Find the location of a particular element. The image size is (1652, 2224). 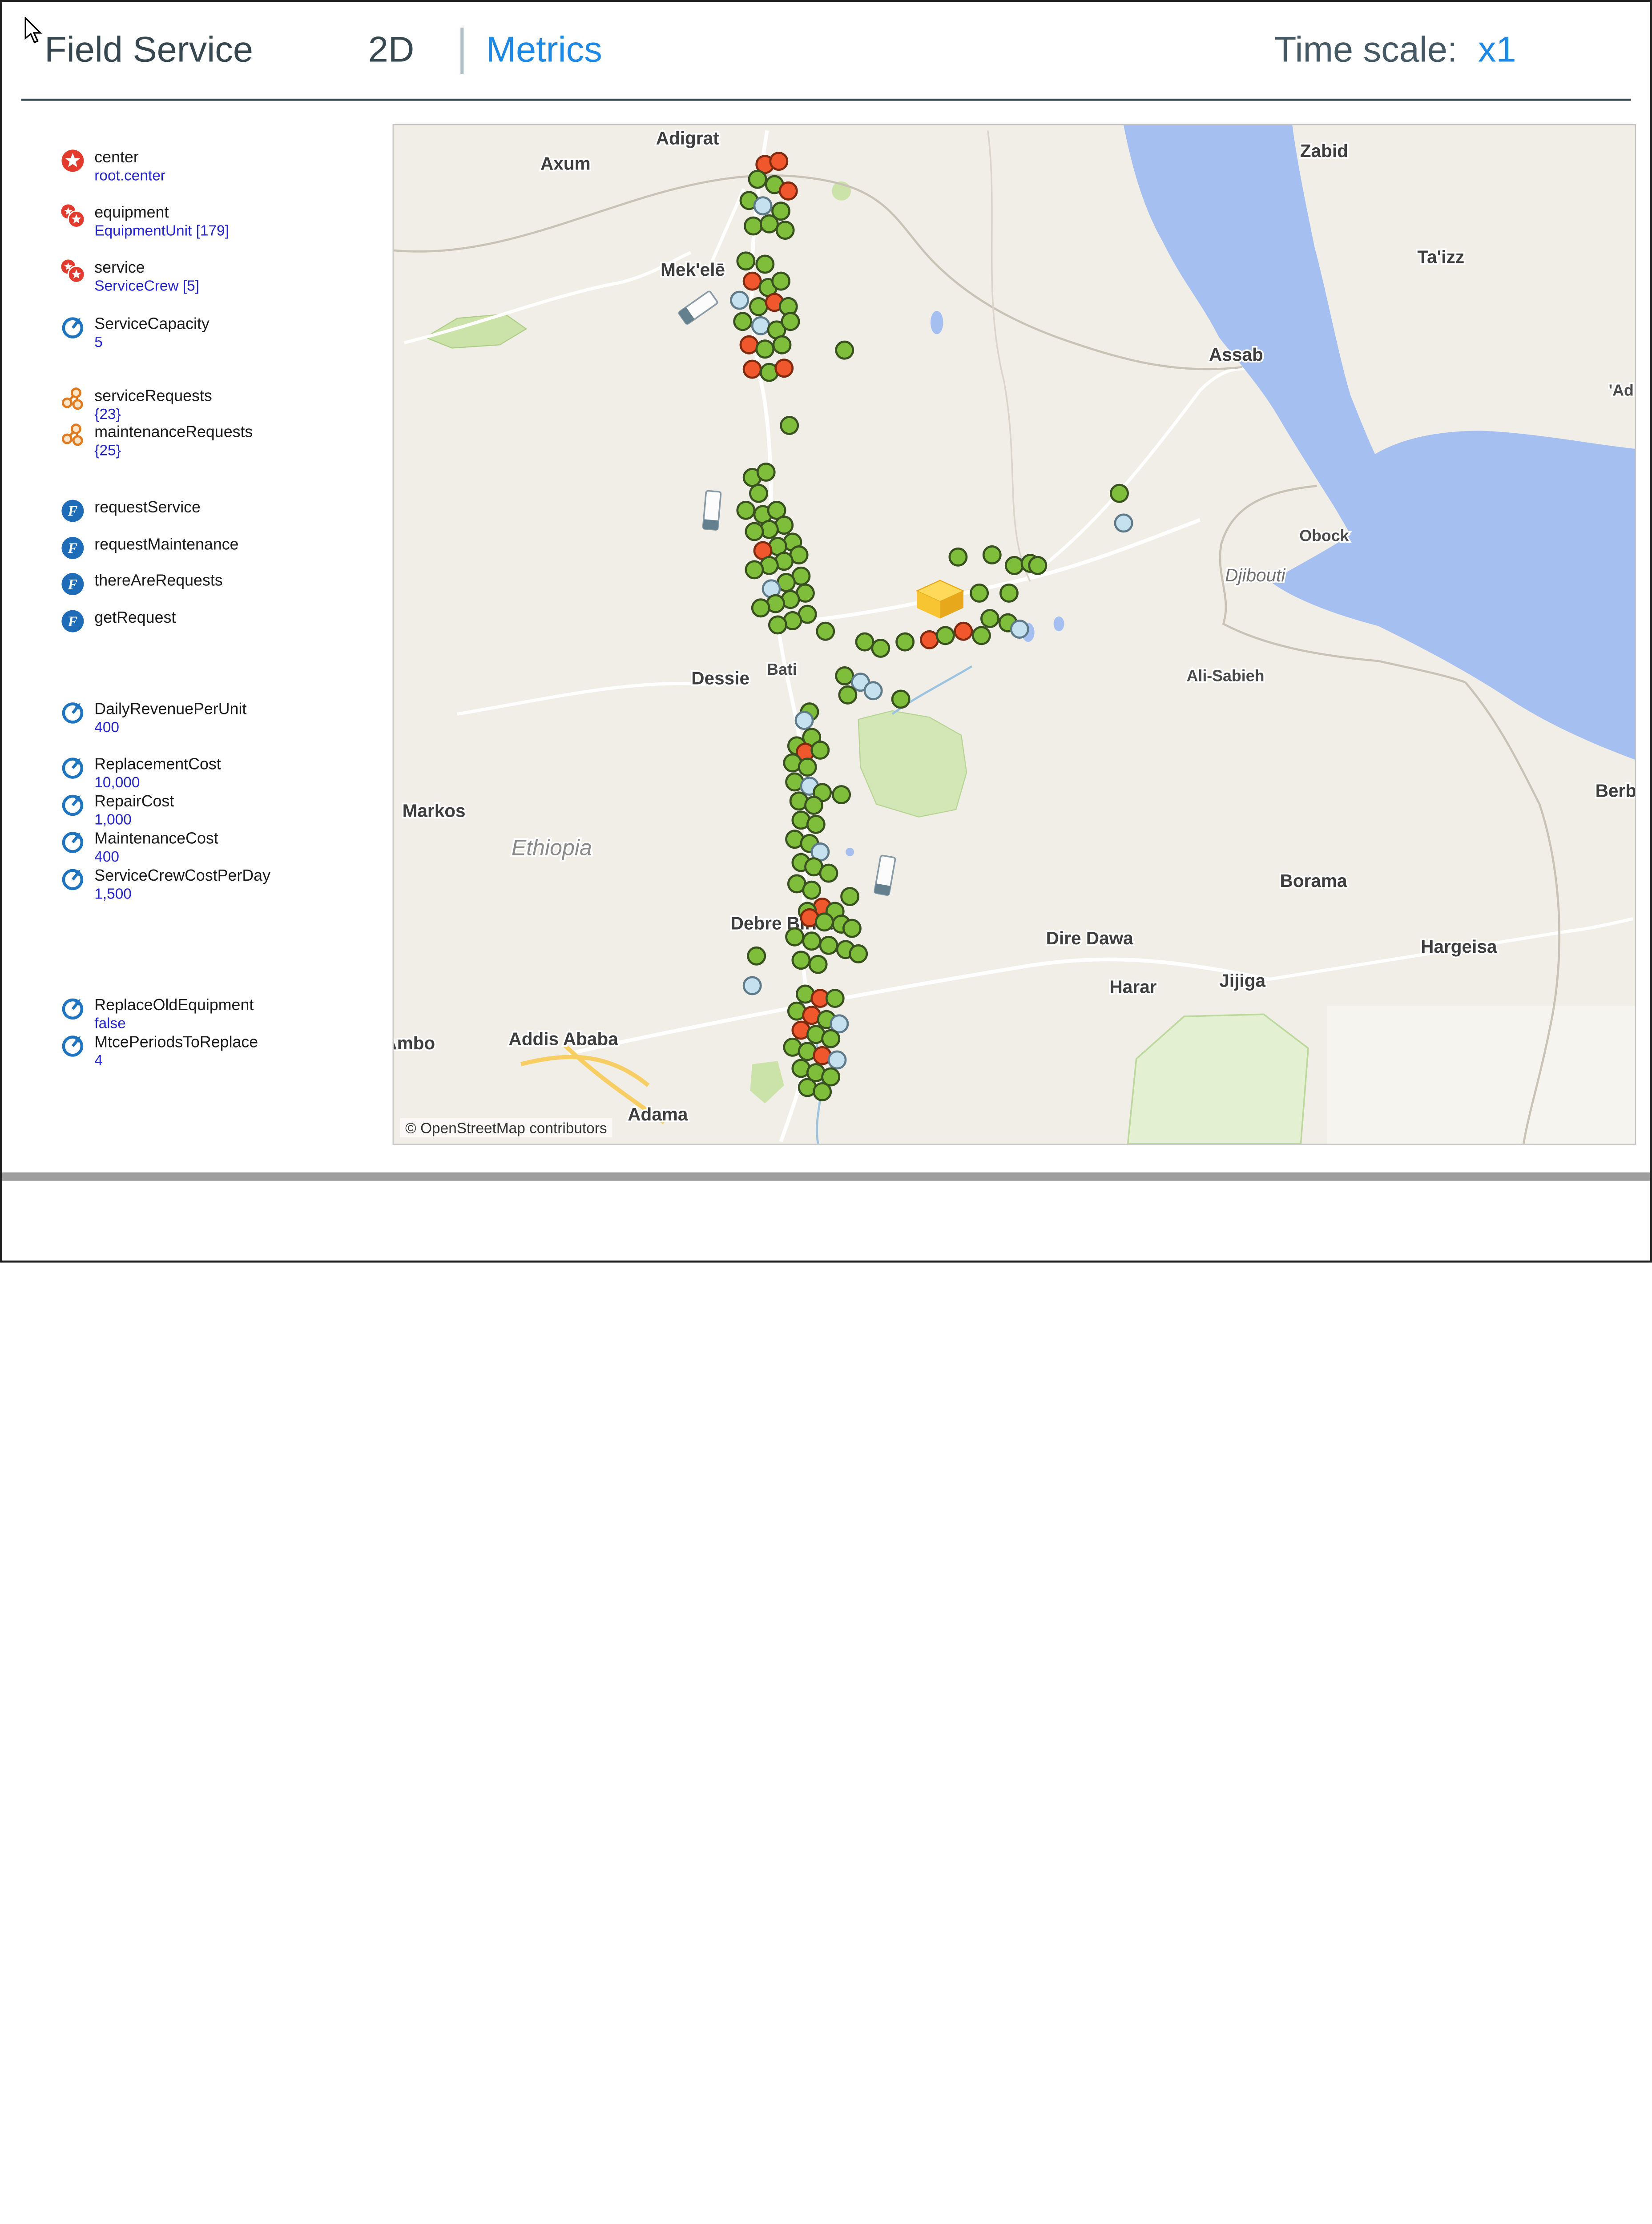

sidebar-item-center: center root.center is located at coordinates (113, 166).